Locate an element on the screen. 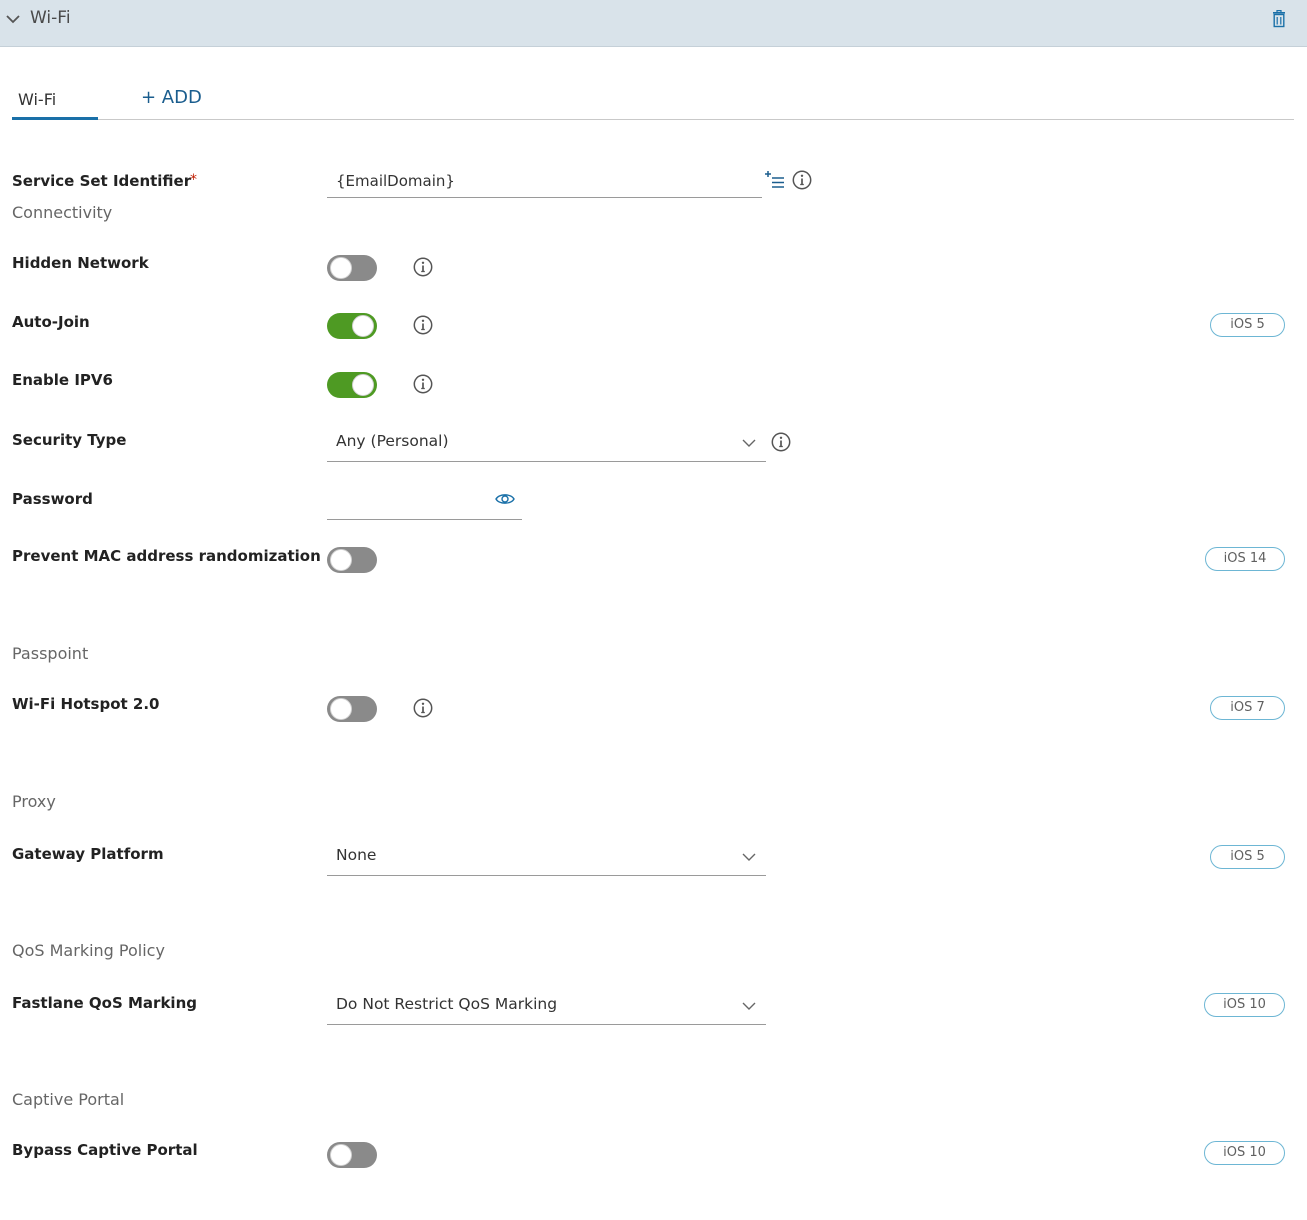 This screenshot has width=1307, height=1220. hotspot-label: Wi-Fi Hotspot 2.0 is located at coordinates (86, 704).